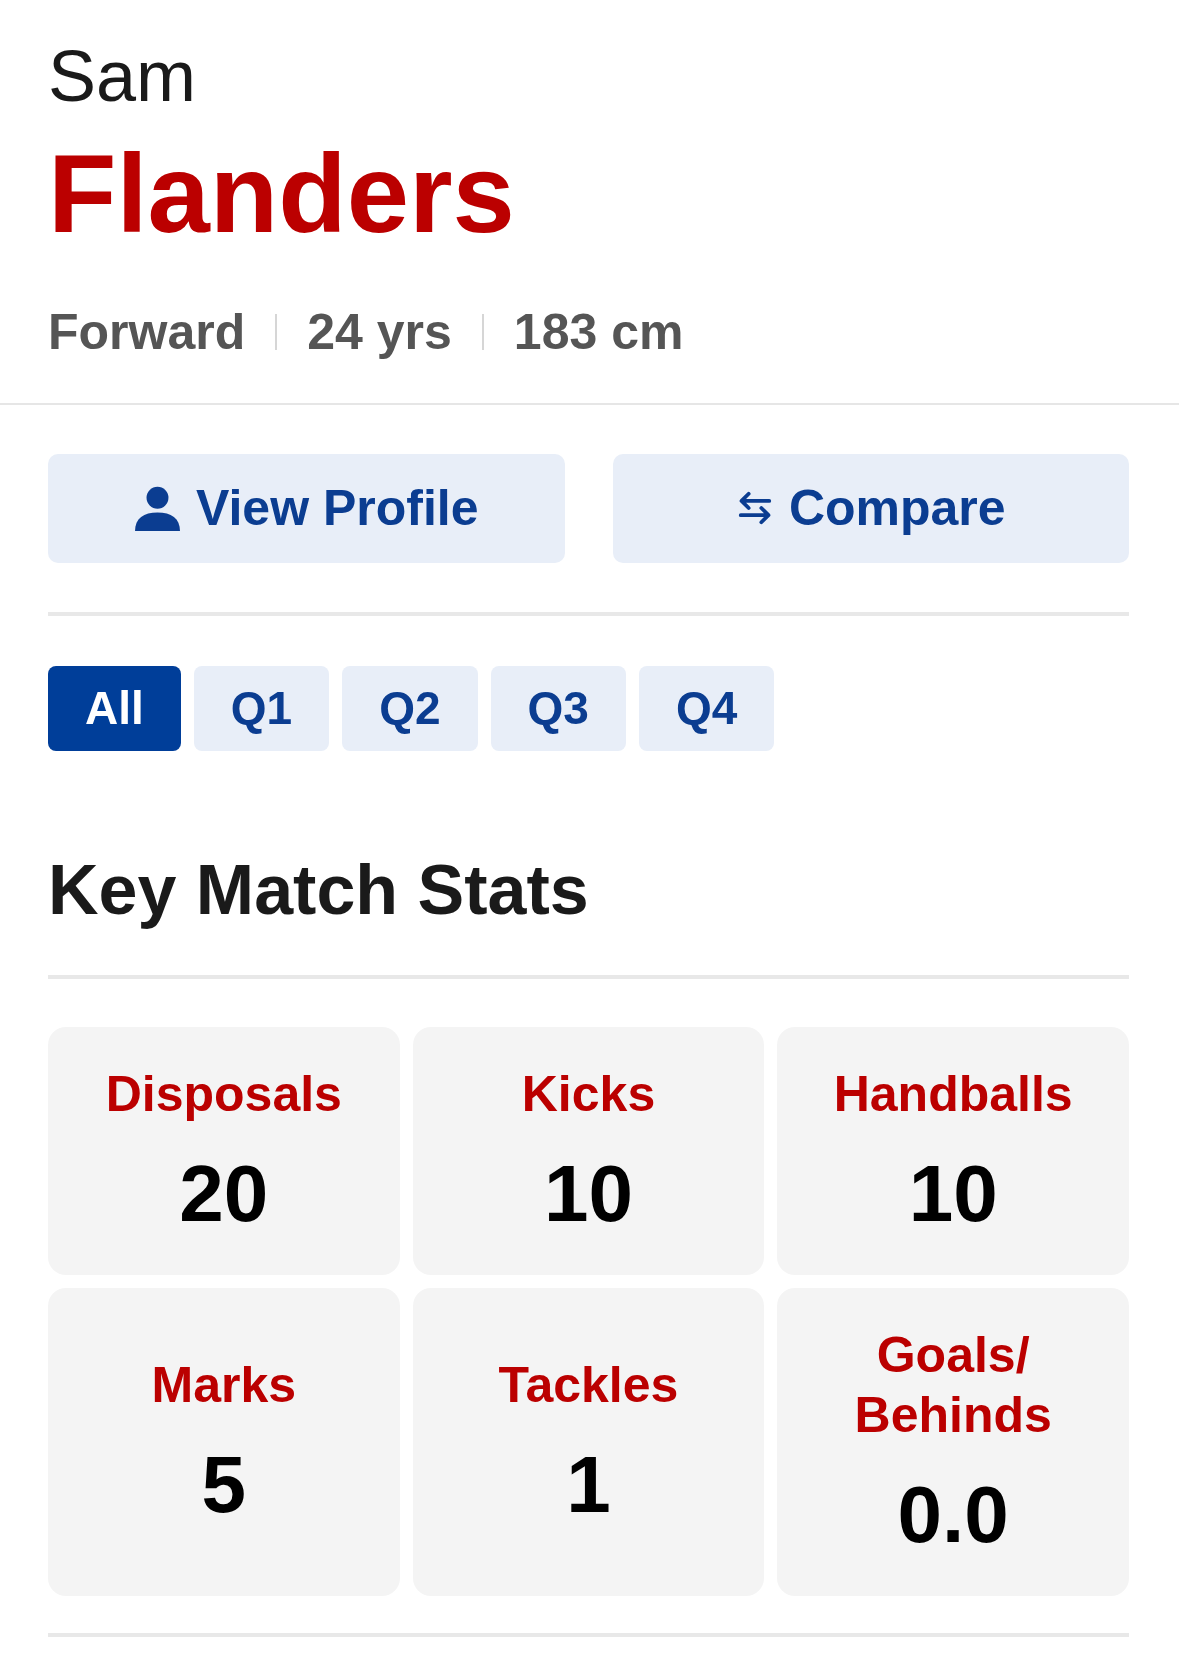 The width and height of the screenshot is (1179, 1672). I want to click on player-detail: 24 yrs, so click(379, 332).